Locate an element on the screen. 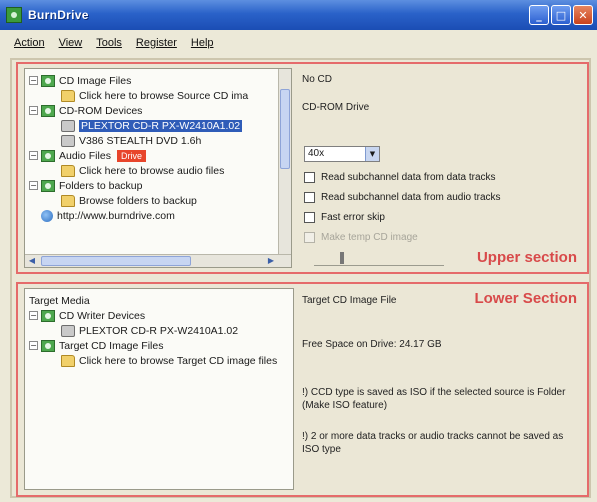 This screenshot has height=502, width=597. tree-item-browse-source: Click here to browse Source CD ima is located at coordinates (154, 95).